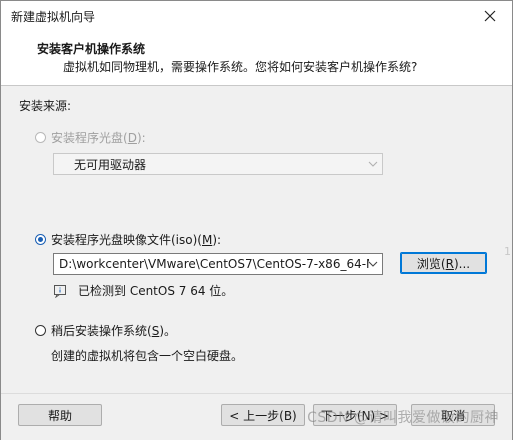  I want to click on help-button-label: 帮助, so click(59, 415).